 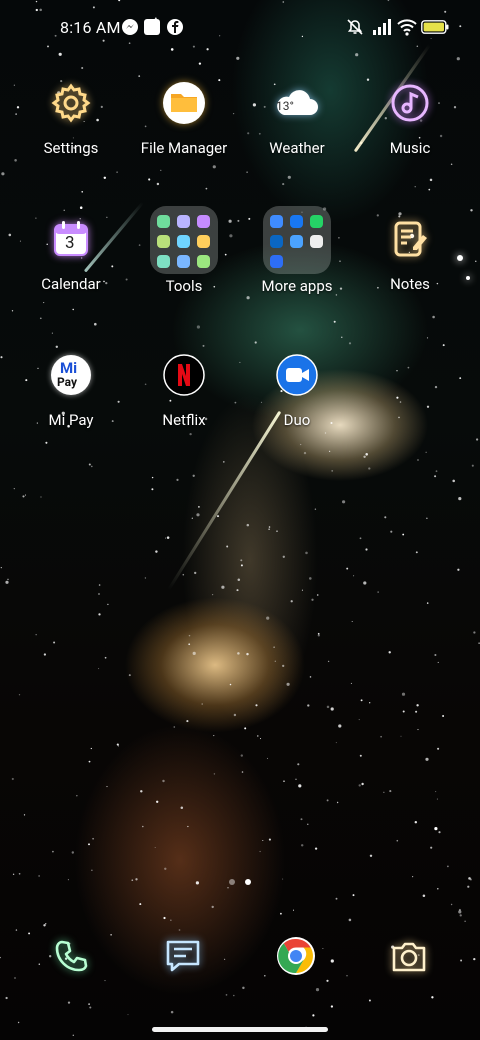 I want to click on calendar-icon: 3, so click(x=71, y=239).